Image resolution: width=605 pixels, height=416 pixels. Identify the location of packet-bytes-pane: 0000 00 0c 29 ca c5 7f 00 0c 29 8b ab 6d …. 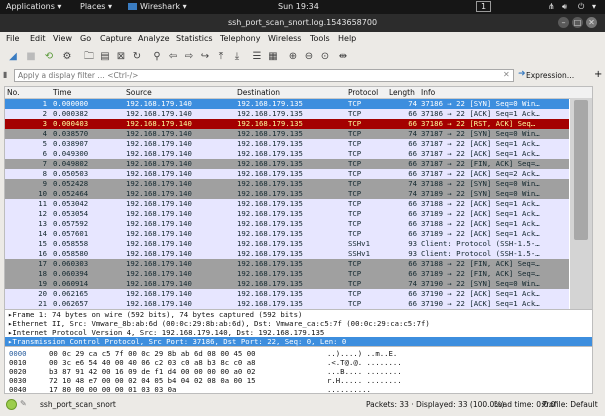
(298, 370).